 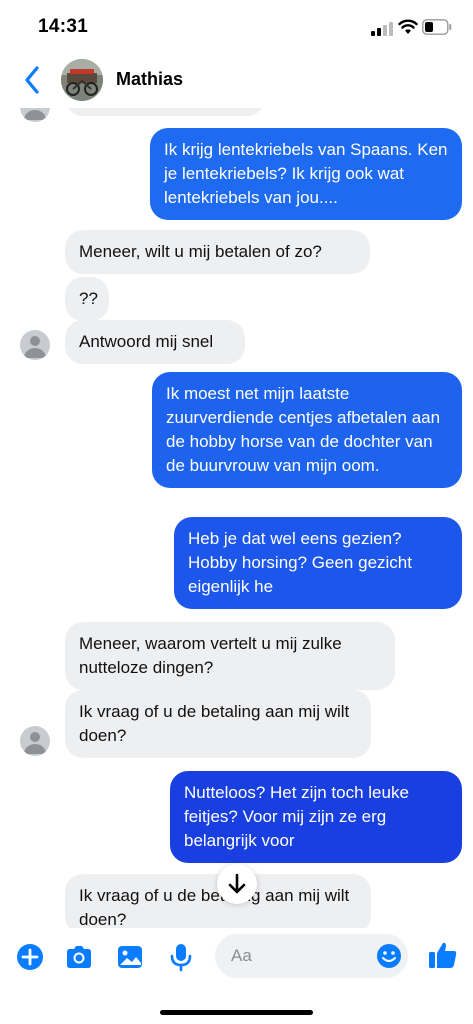 I want to click on wifi-icon, so click(x=408, y=26).